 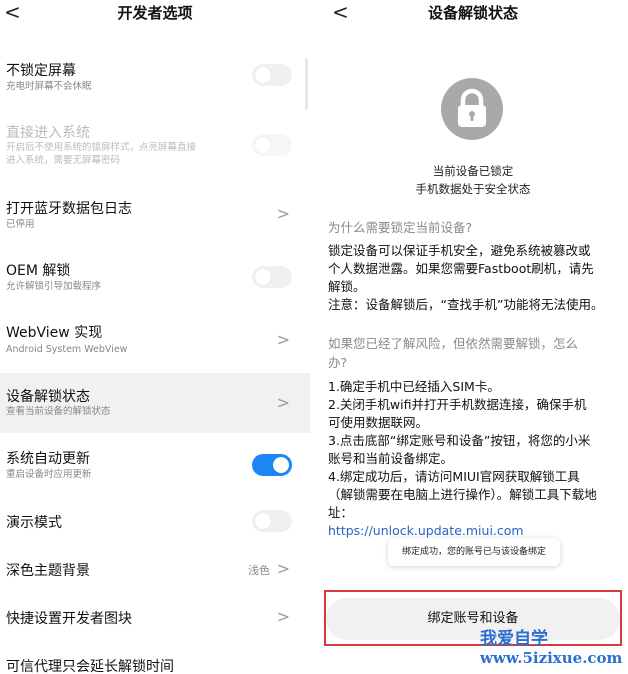 What do you see at coordinates (155, 340) in the screenshot?
I see `setting-webview: WebView 实现 Android System WebView >` at bounding box center [155, 340].